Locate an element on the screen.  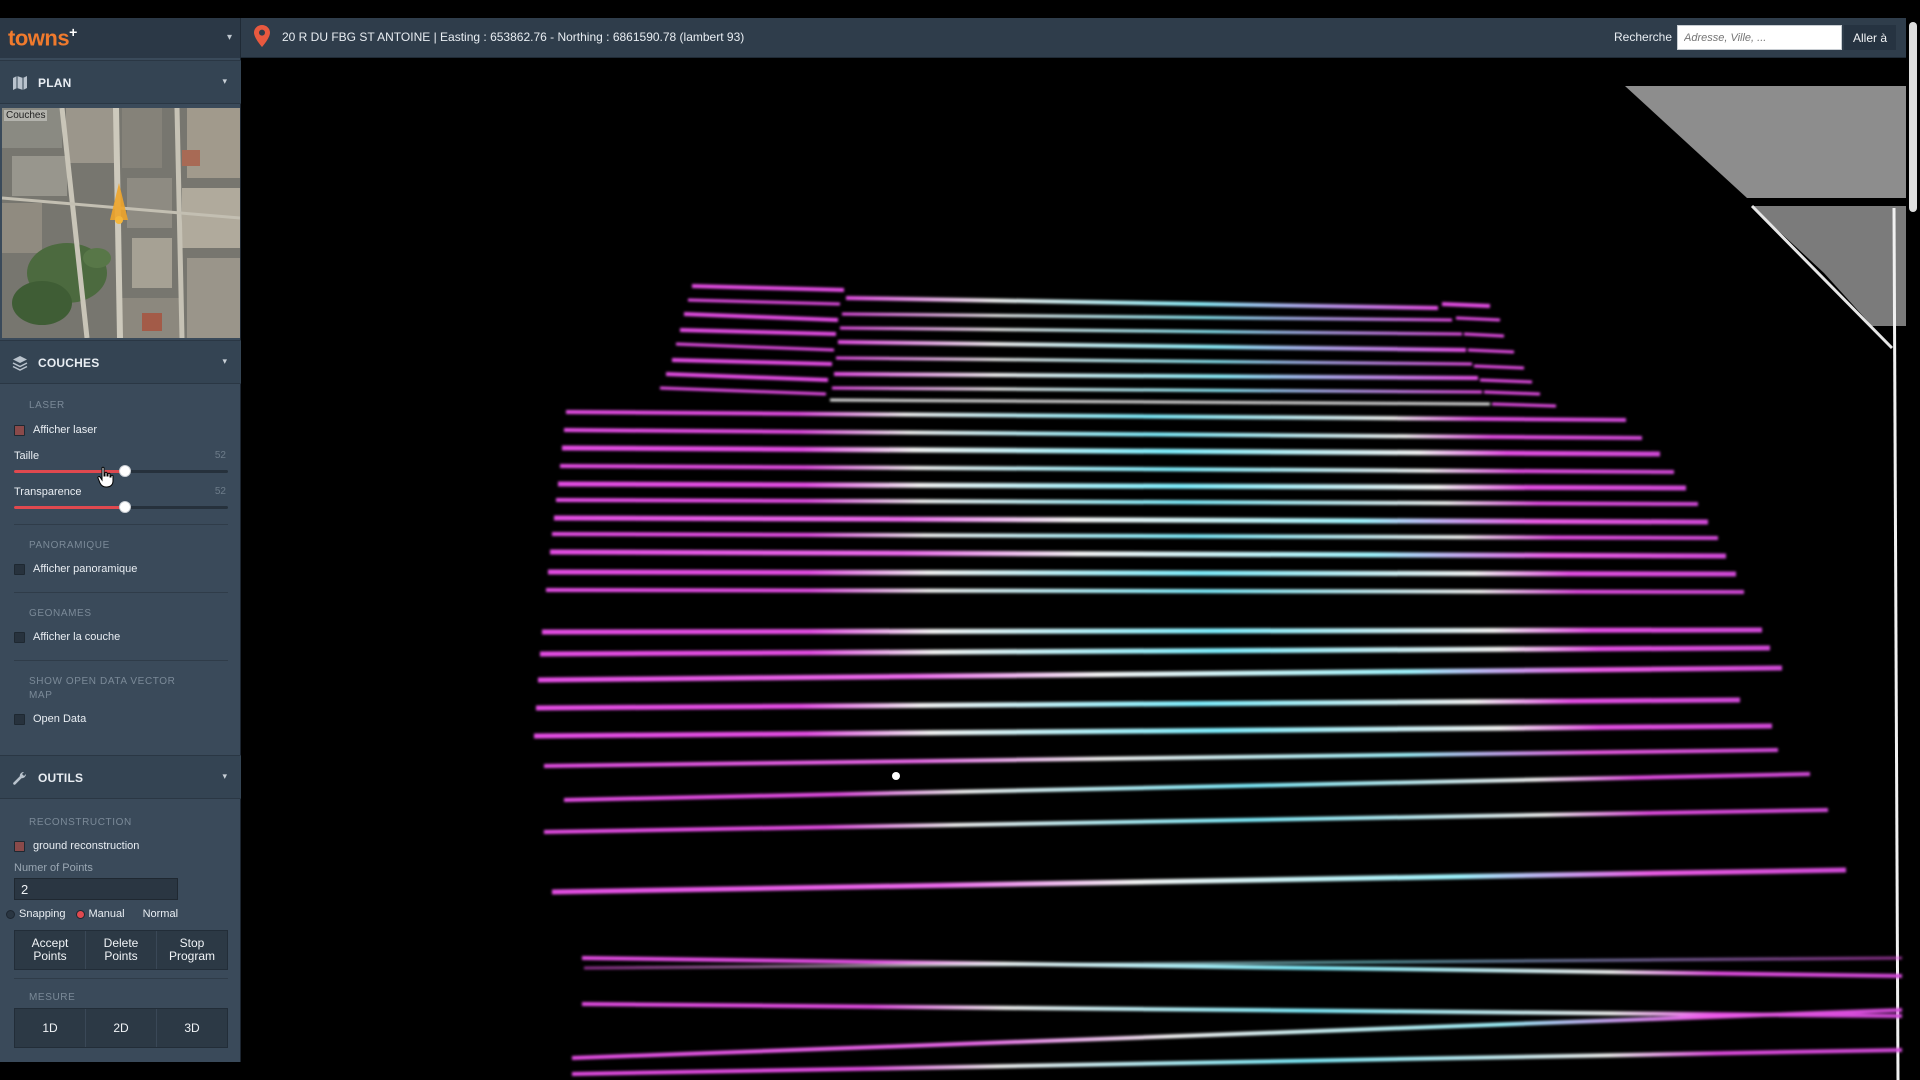
building-edge is located at coordinates (1896, 643).